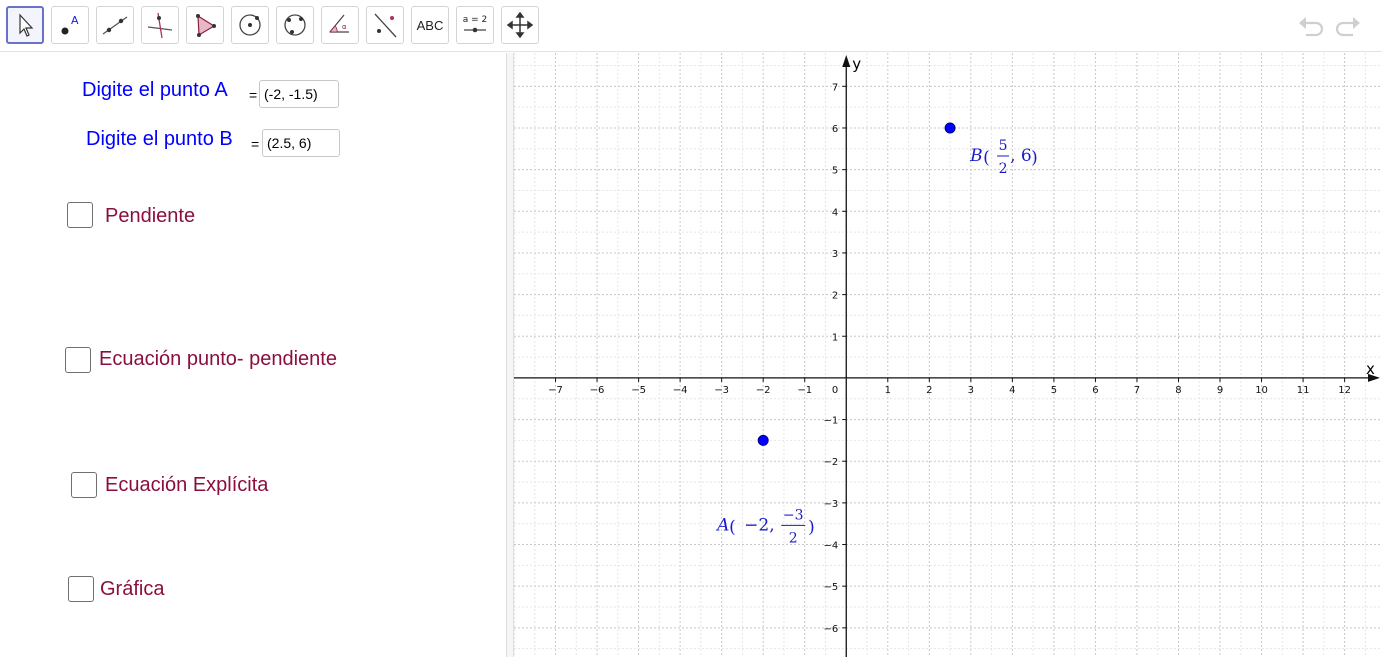 The image size is (1382, 657). What do you see at coordinates (1034, 158) in the screenshot?
I see `point-b-right-paren: )` at bounding box center [1034, 158].